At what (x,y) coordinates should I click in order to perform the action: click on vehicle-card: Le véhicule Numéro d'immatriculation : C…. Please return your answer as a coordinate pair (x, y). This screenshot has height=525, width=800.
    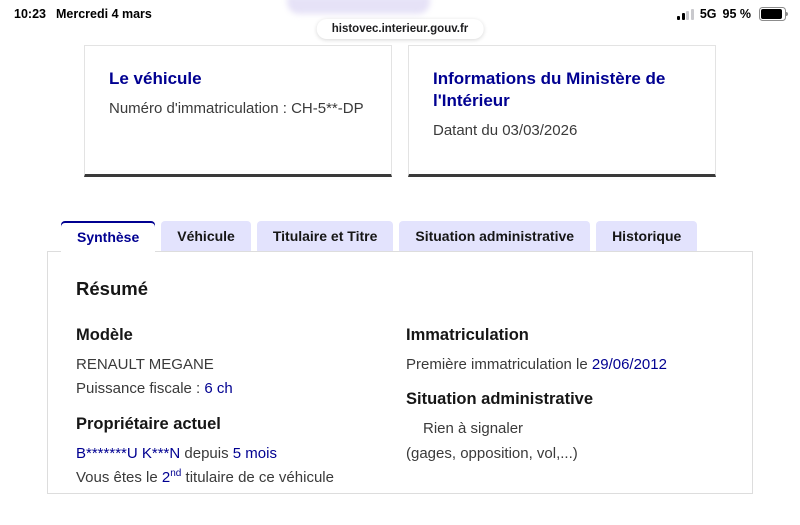
    Looking at the image, I should click on (238, 111).